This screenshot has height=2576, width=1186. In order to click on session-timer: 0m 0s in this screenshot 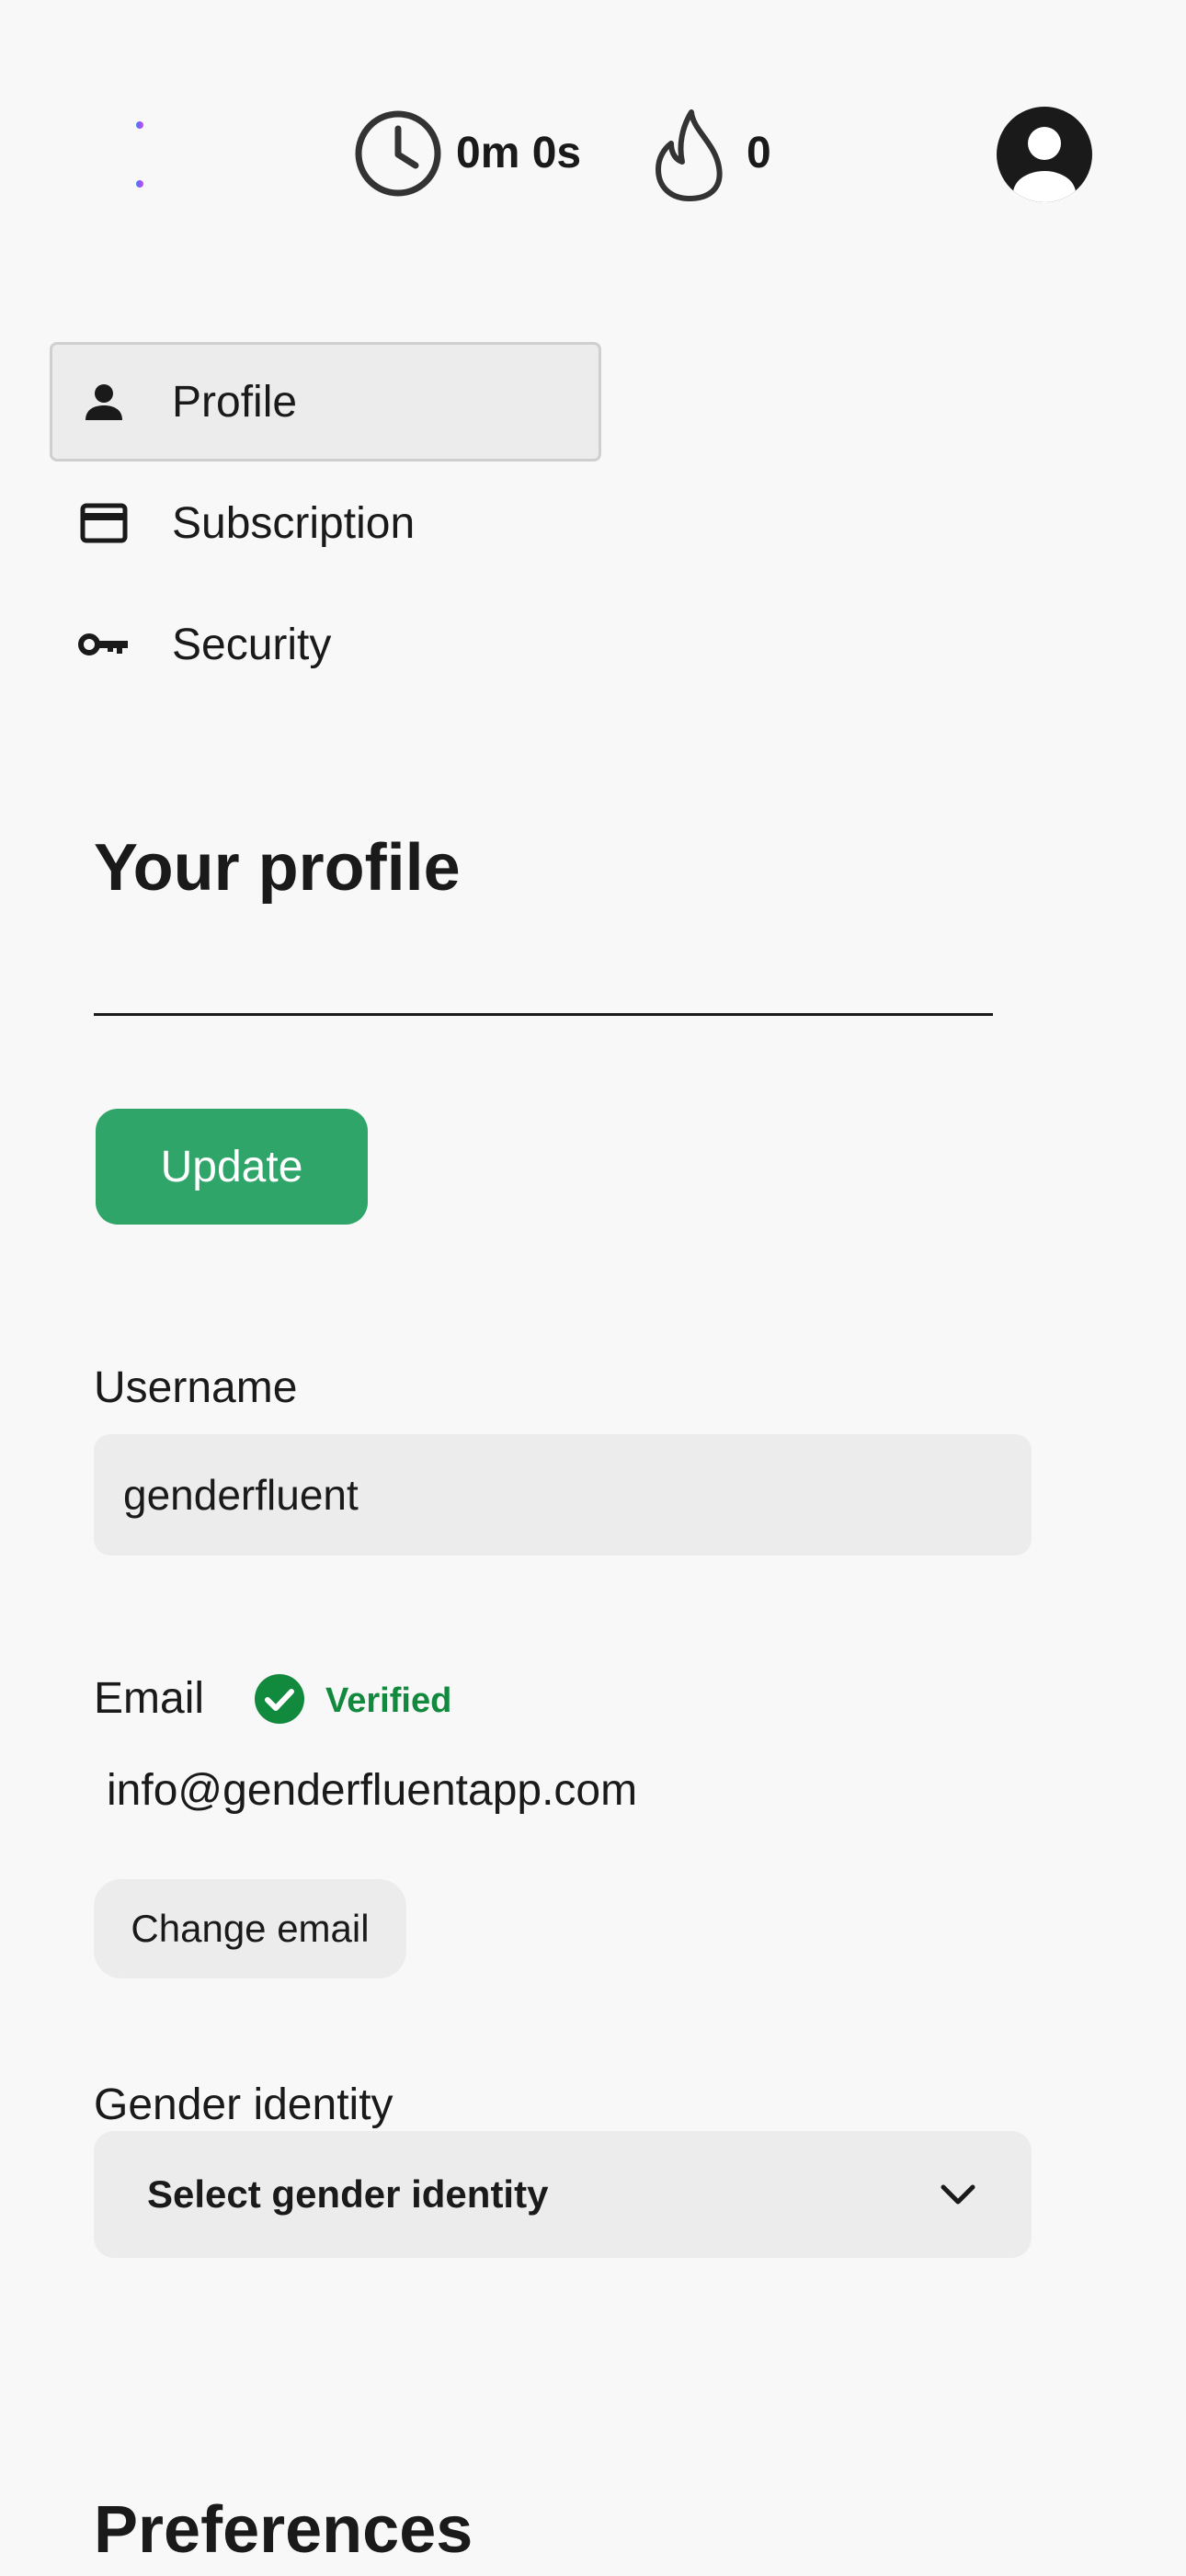, I will do `click(519, 153)`.